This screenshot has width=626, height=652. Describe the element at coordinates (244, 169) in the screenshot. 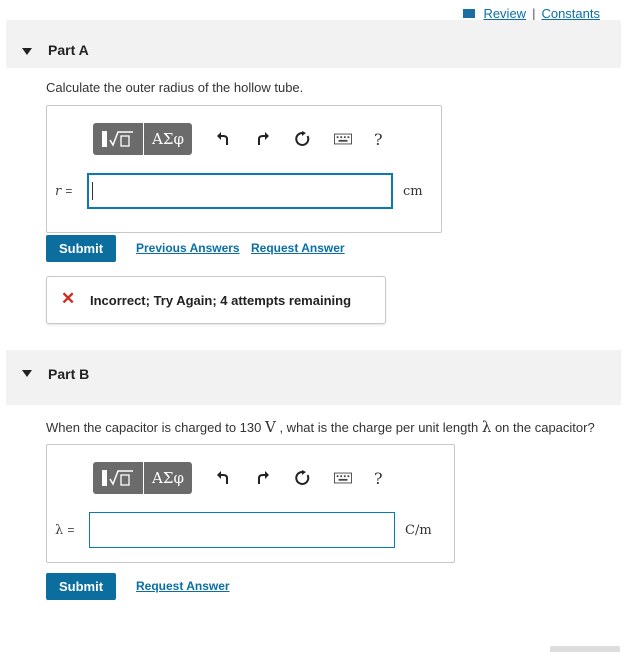

I see `part-a-answer-box: ΑΣφ ? r = cm` at that location.